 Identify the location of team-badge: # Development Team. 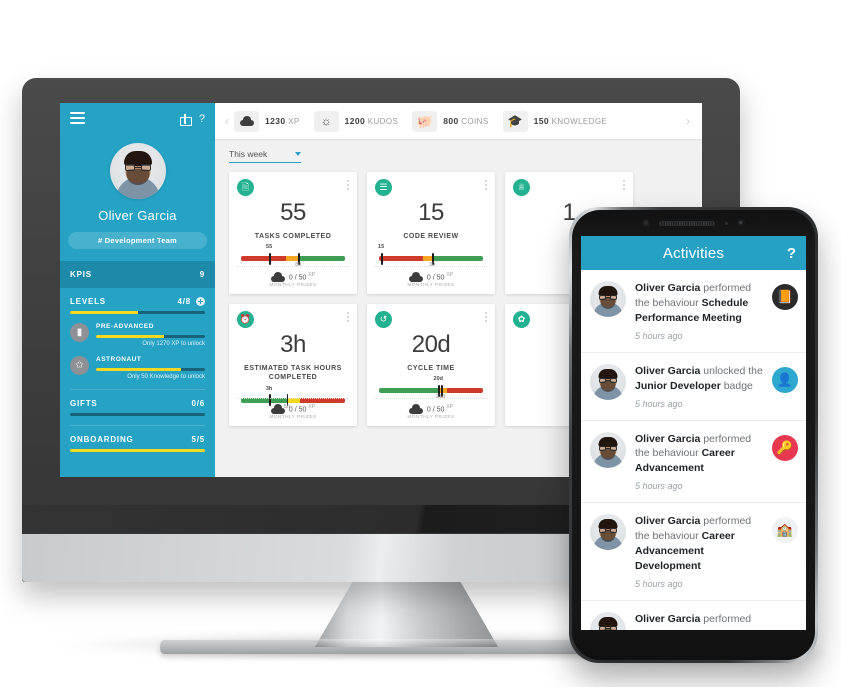
(137, 240).